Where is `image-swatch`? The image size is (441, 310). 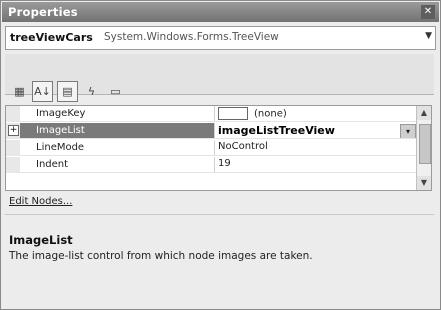 image-swatch is located at coordinates (233, 113).